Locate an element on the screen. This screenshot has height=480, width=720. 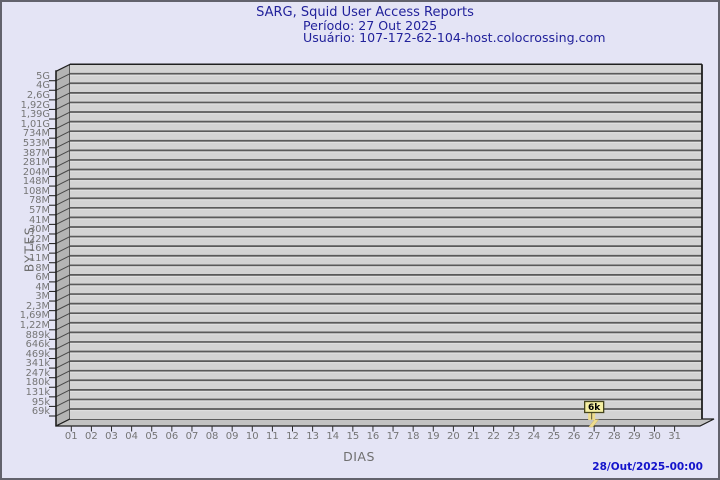
generation-timestamp: 28/Out/2025-00:00 is located at coordinates (647, 467).